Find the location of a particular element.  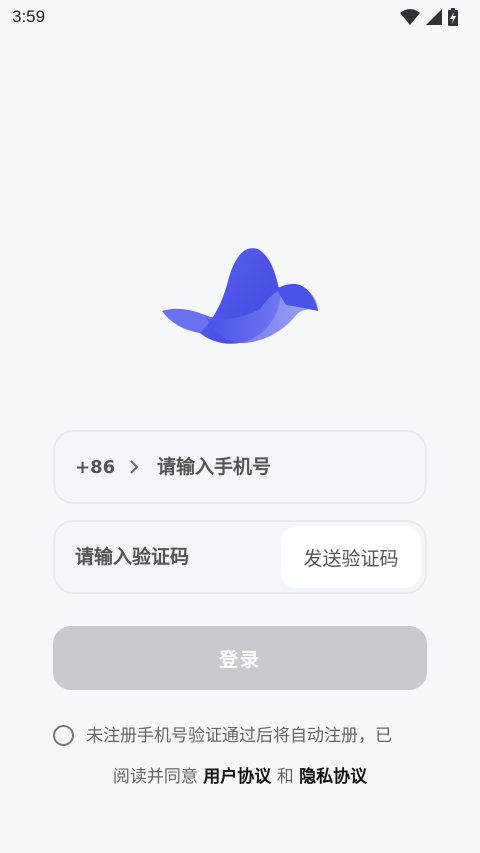

phone-input is located at coordinates (284, 467).